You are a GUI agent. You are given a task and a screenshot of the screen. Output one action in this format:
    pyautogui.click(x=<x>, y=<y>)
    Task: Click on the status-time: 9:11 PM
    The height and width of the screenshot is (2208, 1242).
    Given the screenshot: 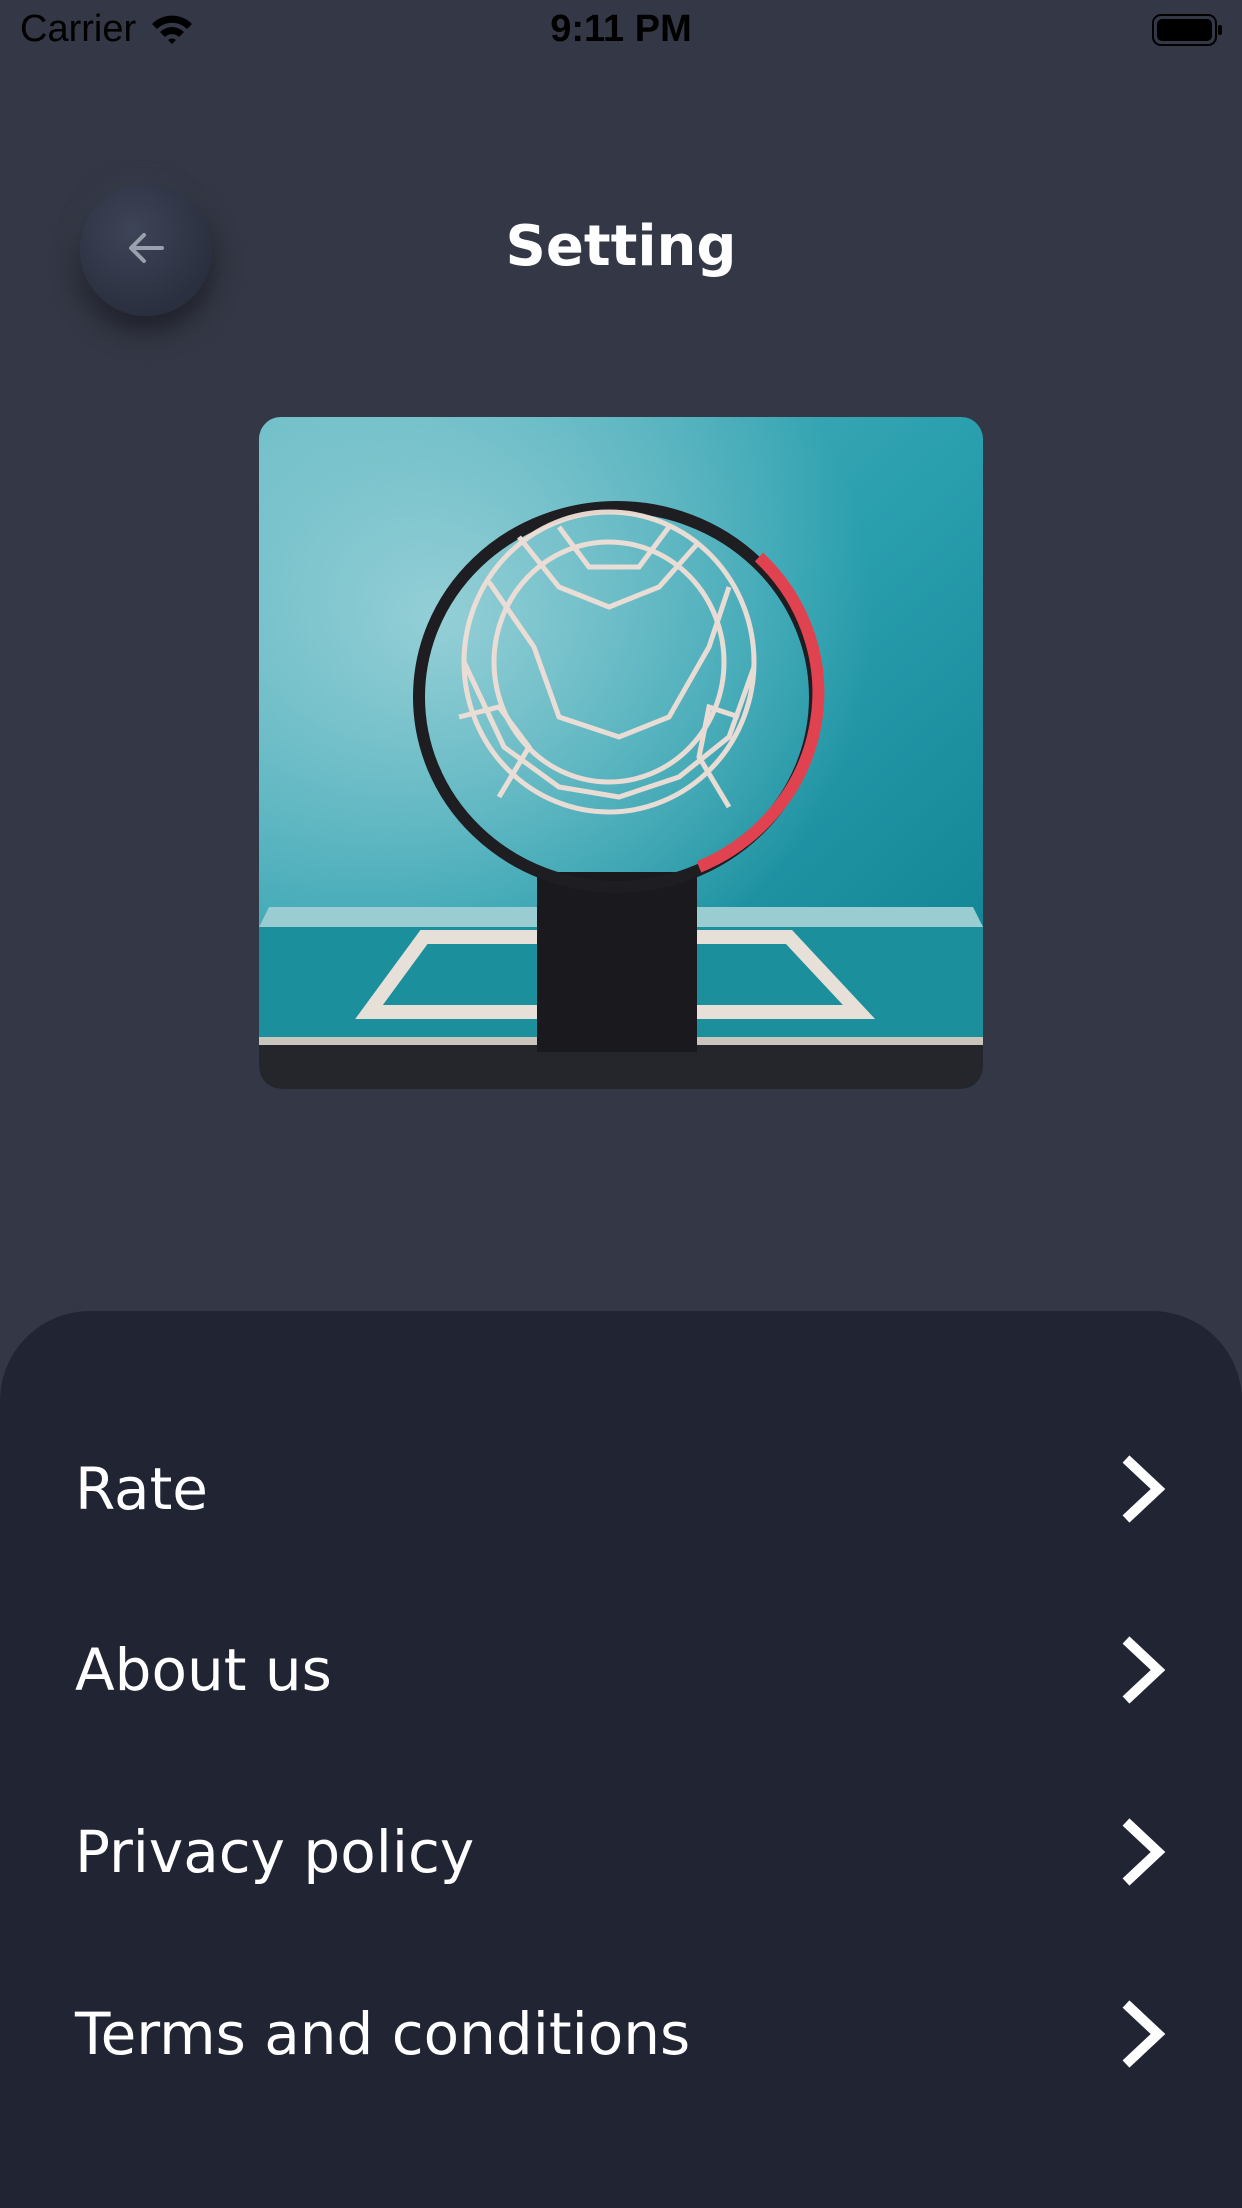 What is the action you would take?
    pyautogui.click(x=621, y=29)
    